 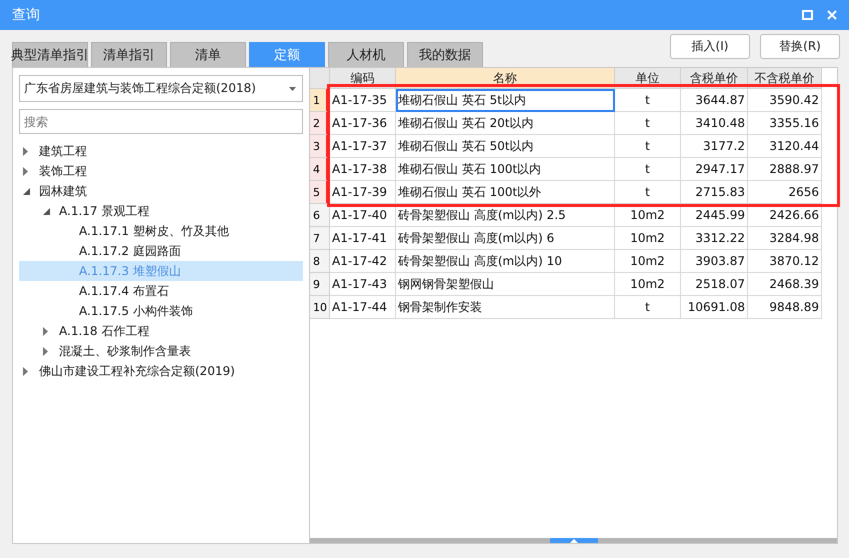 I want to click on table-cell: A1-17-41, so click(x=363, y=238).